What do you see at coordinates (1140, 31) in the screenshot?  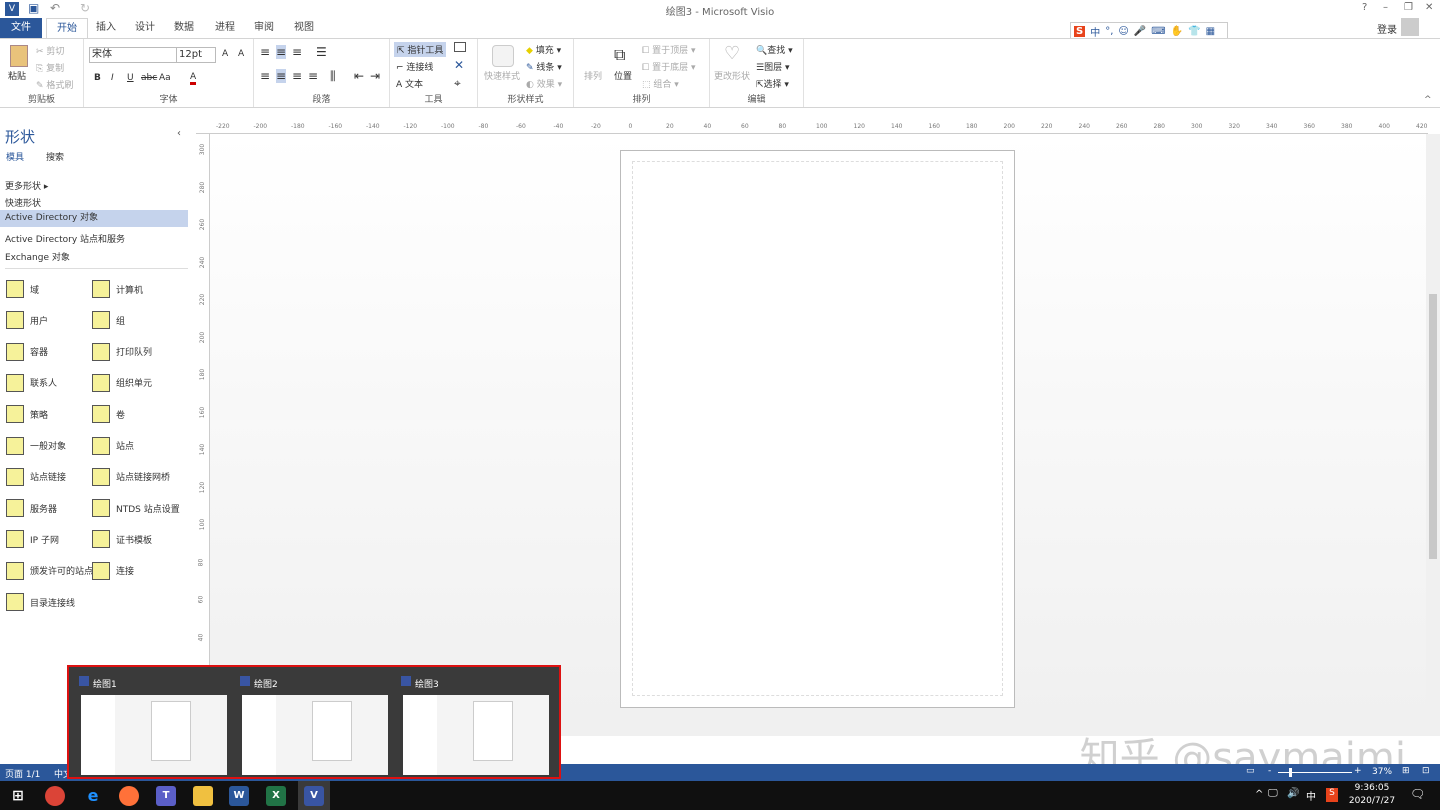 I see `mic-icon: 🎤` at bounding box center [1140, 31].